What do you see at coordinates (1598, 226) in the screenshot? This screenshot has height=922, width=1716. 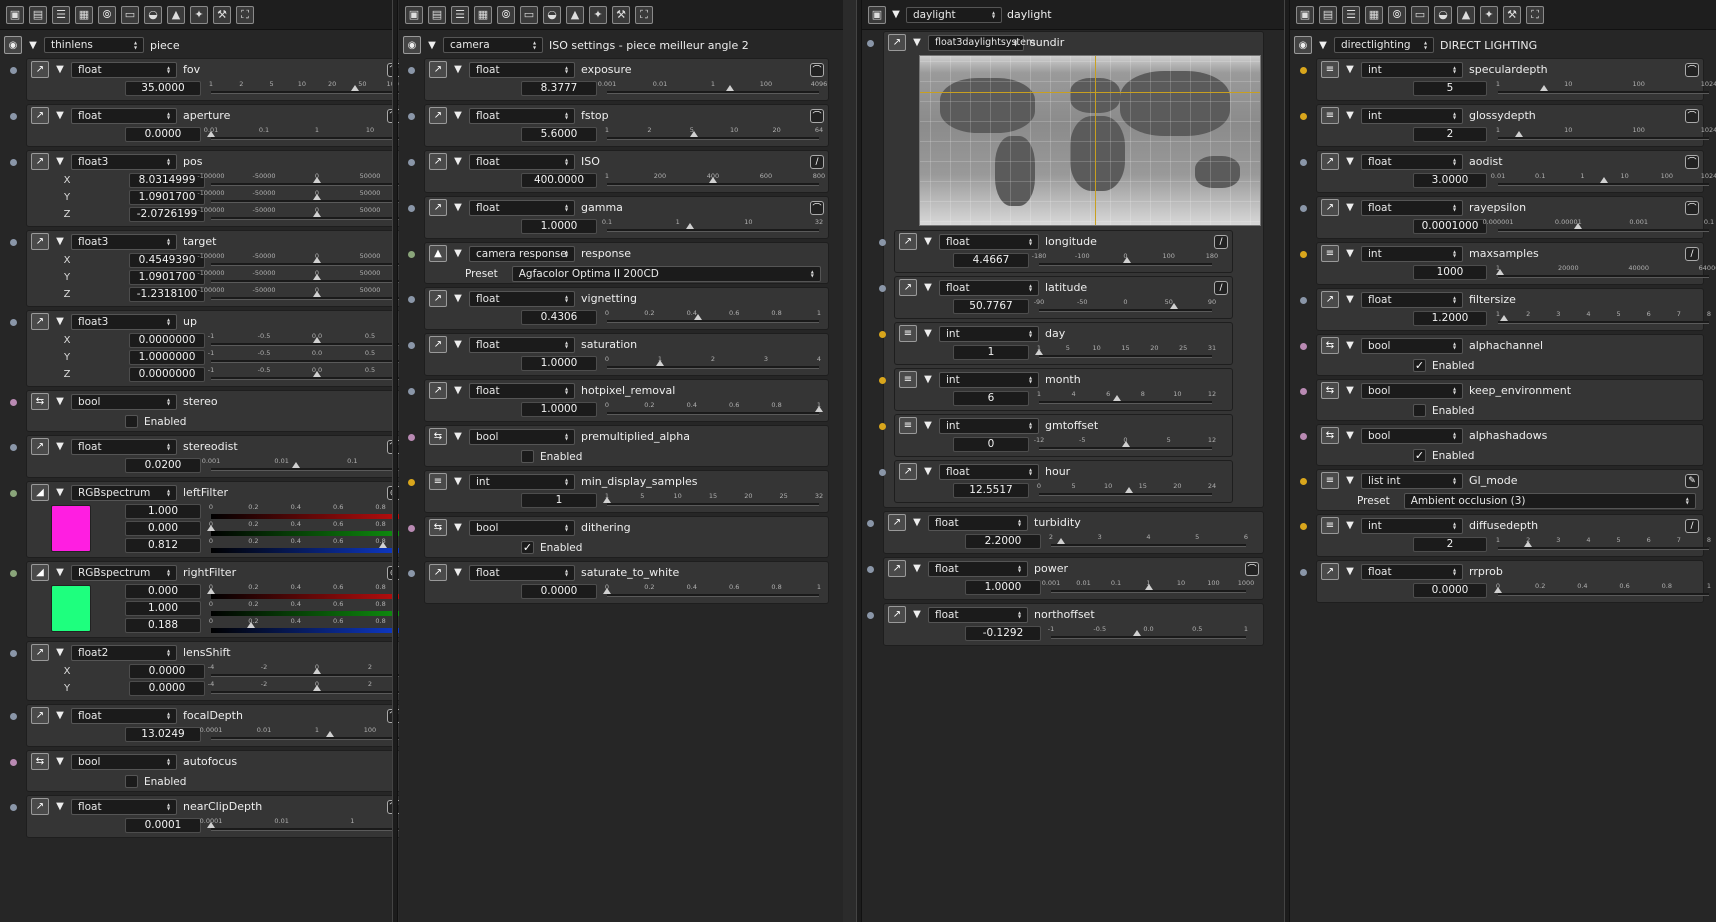 I see `value-slider: 0.000001 0.00001 0.001 0.1` at bounding box center [1598, 226].